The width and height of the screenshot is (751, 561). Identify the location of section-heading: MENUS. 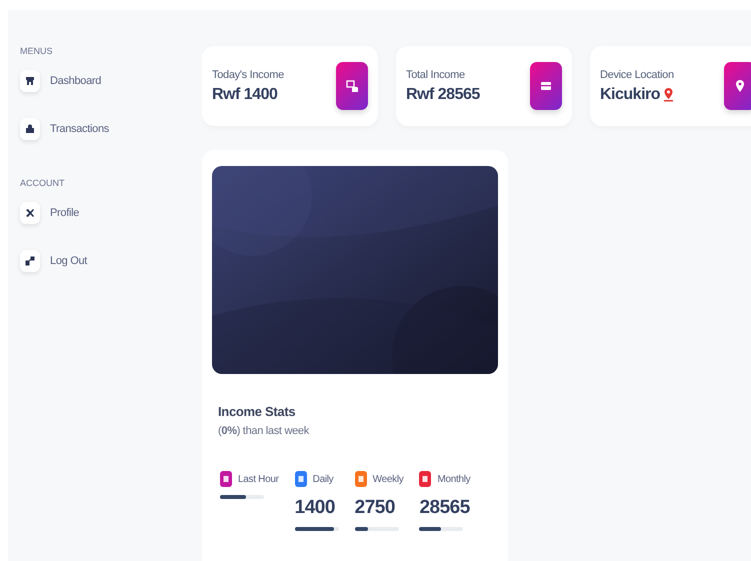
(37, 51).